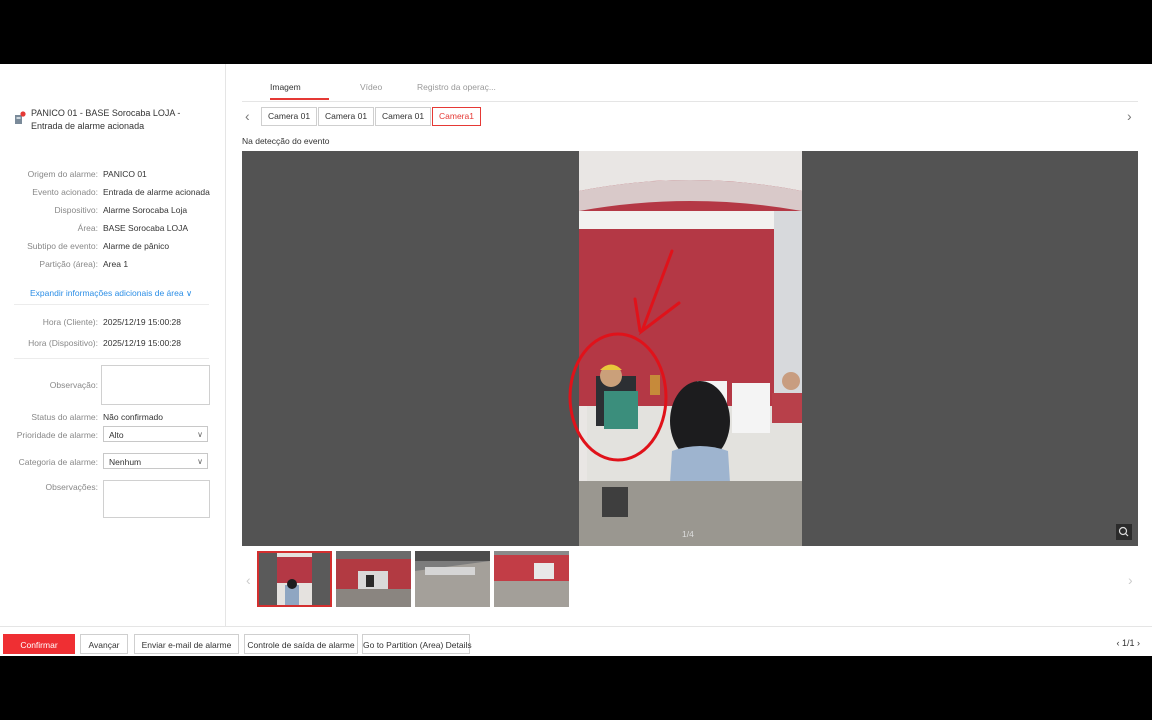 The image size is (1152, 720). I want to click on tab-video: Vídeo, so click(371, 87).